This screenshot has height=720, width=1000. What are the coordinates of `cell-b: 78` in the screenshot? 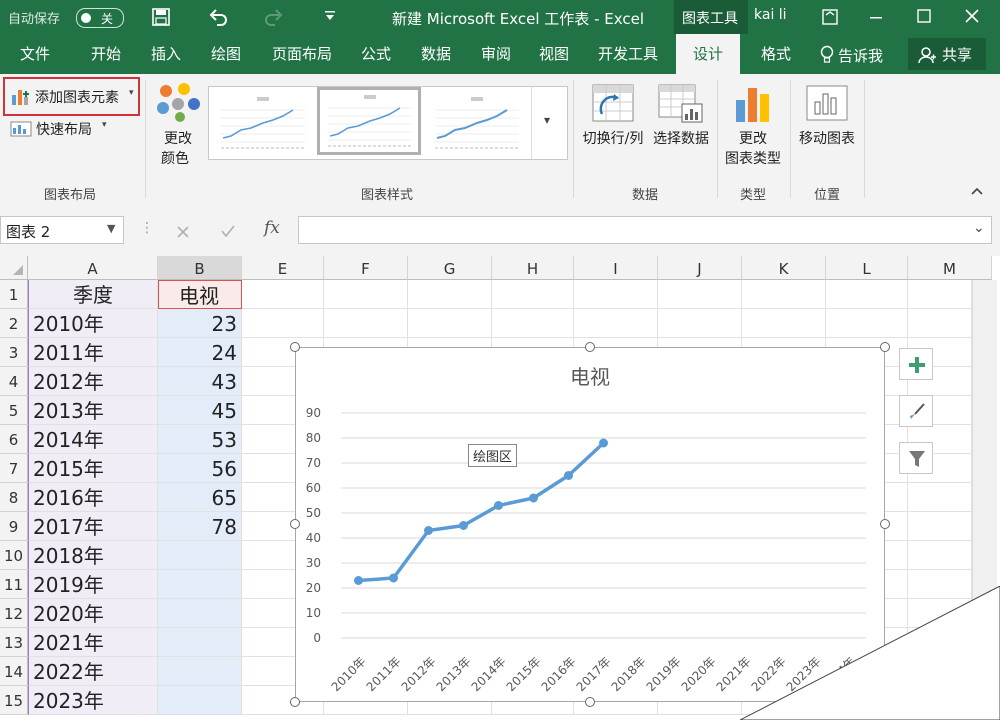 It's located at (200, 526).